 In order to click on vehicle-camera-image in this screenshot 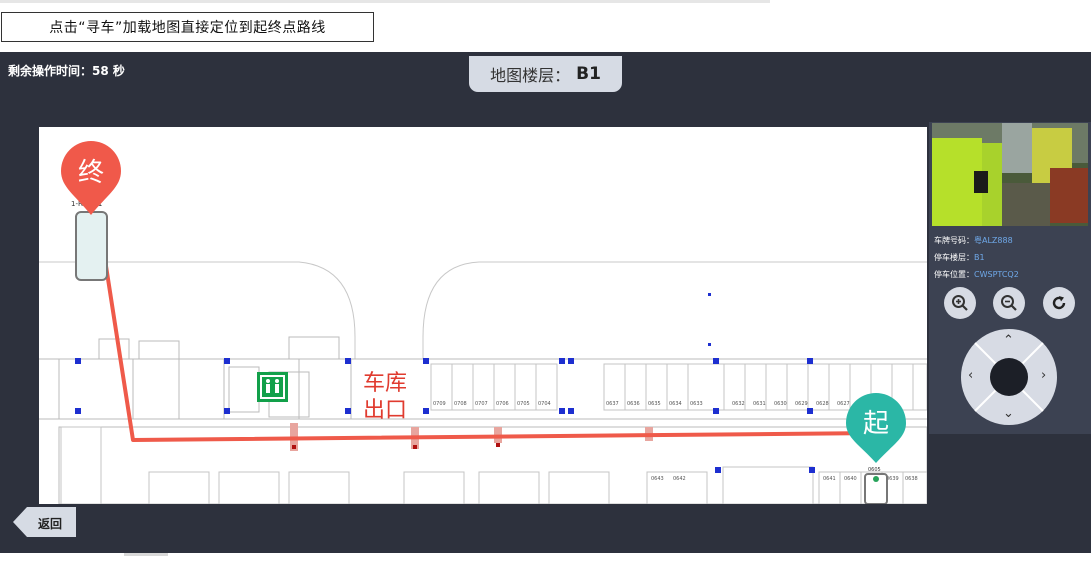, I will do `click(1010, 174)`.